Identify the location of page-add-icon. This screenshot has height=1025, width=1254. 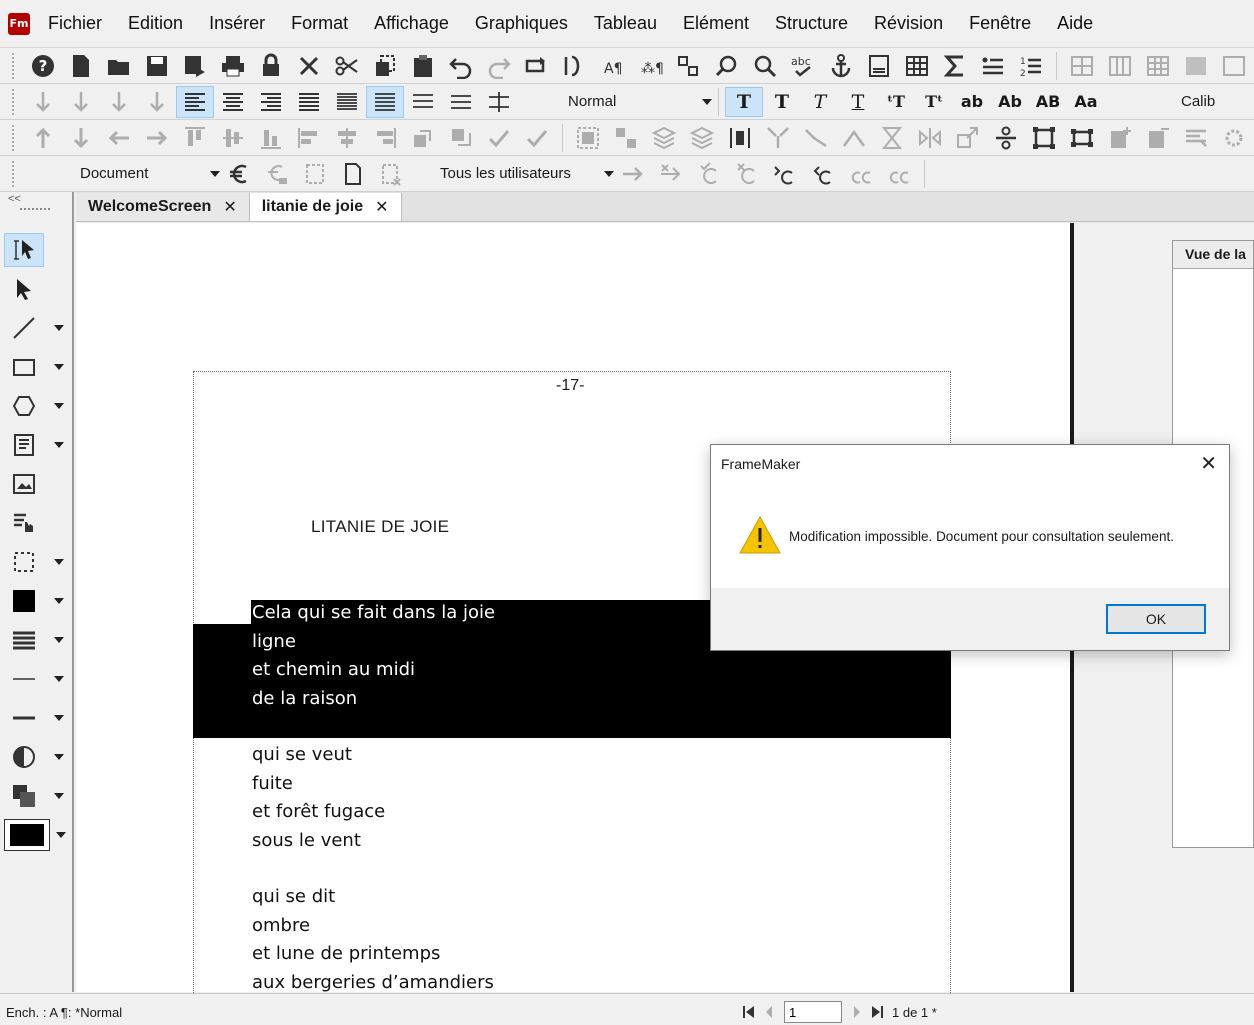
(1120, 138).